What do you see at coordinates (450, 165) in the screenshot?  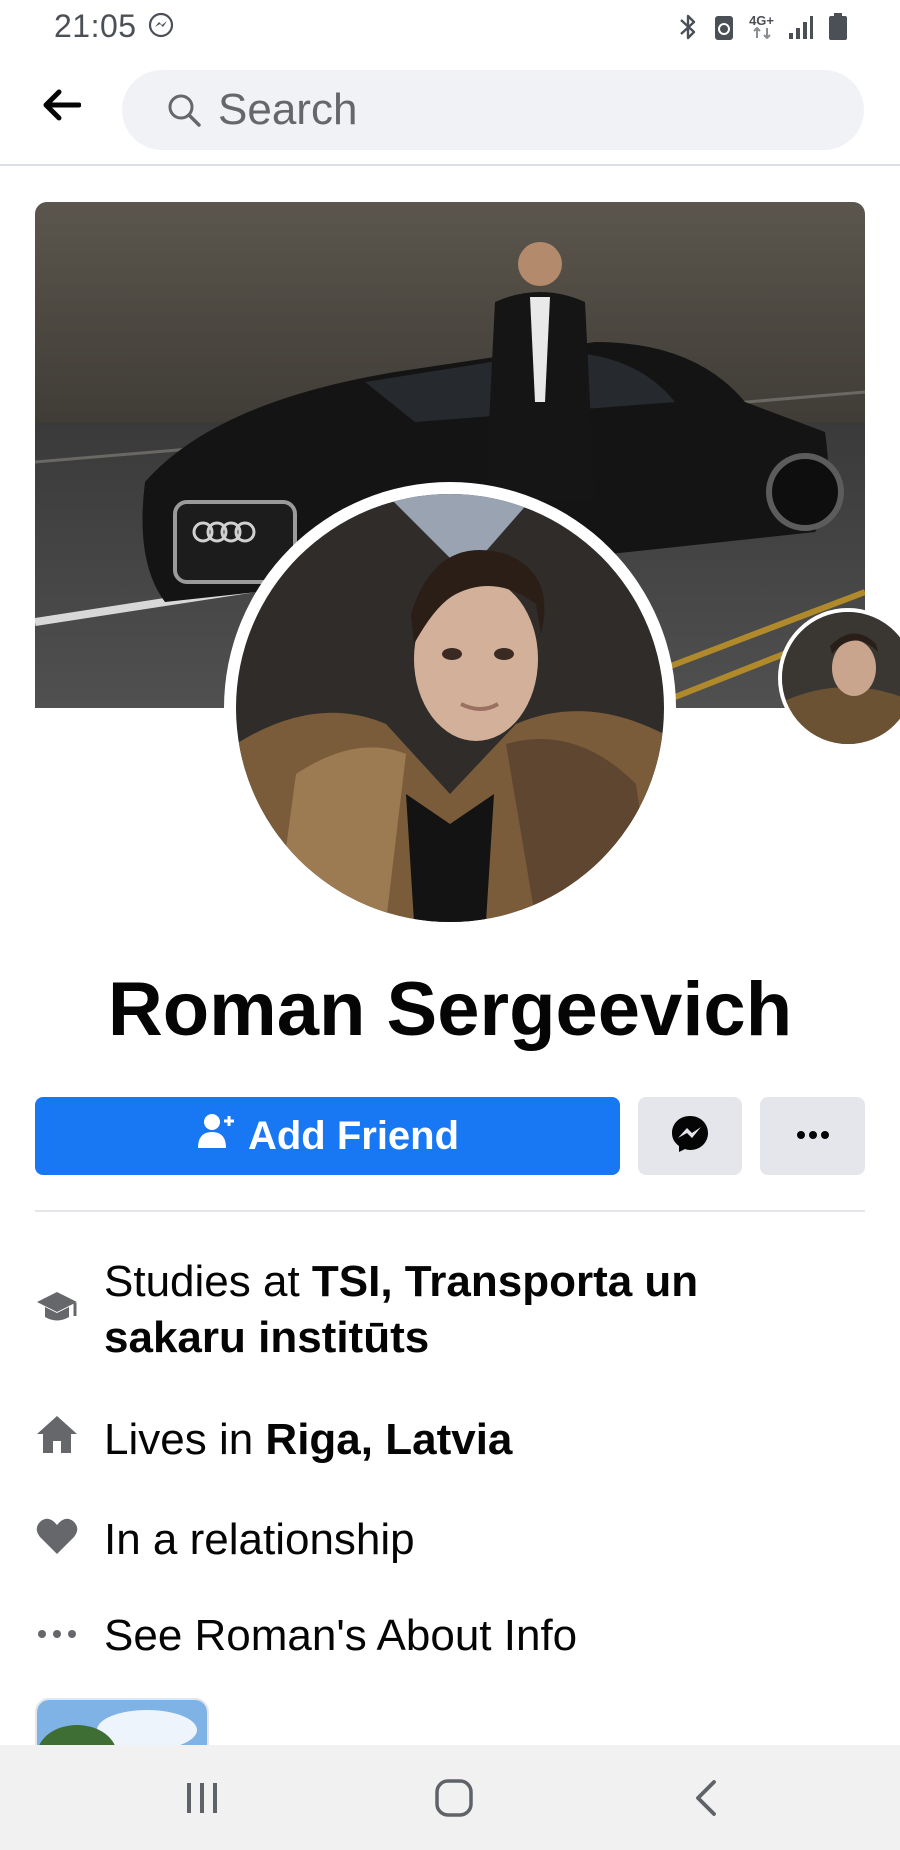 I see `header-divider` at bounding box center [450, 165].